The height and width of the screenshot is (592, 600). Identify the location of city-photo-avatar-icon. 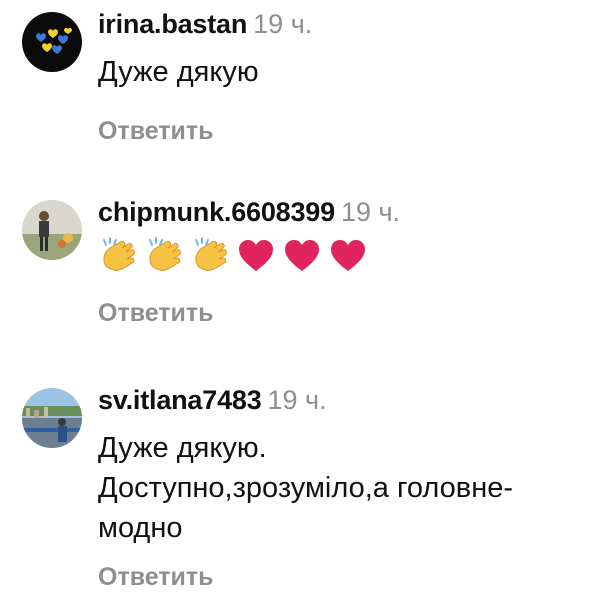
(52, 418).